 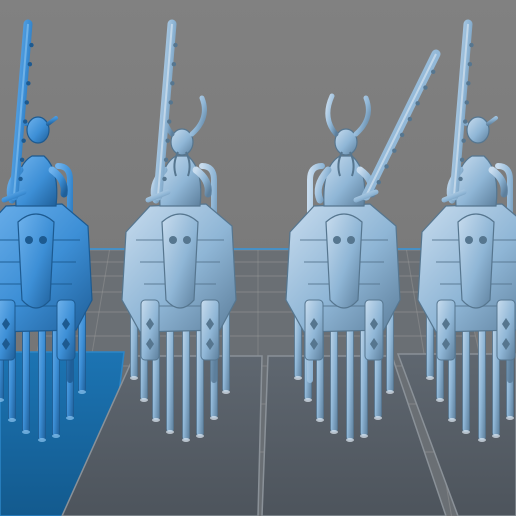 I want to click on horn-left, so click(x=332, y=115).